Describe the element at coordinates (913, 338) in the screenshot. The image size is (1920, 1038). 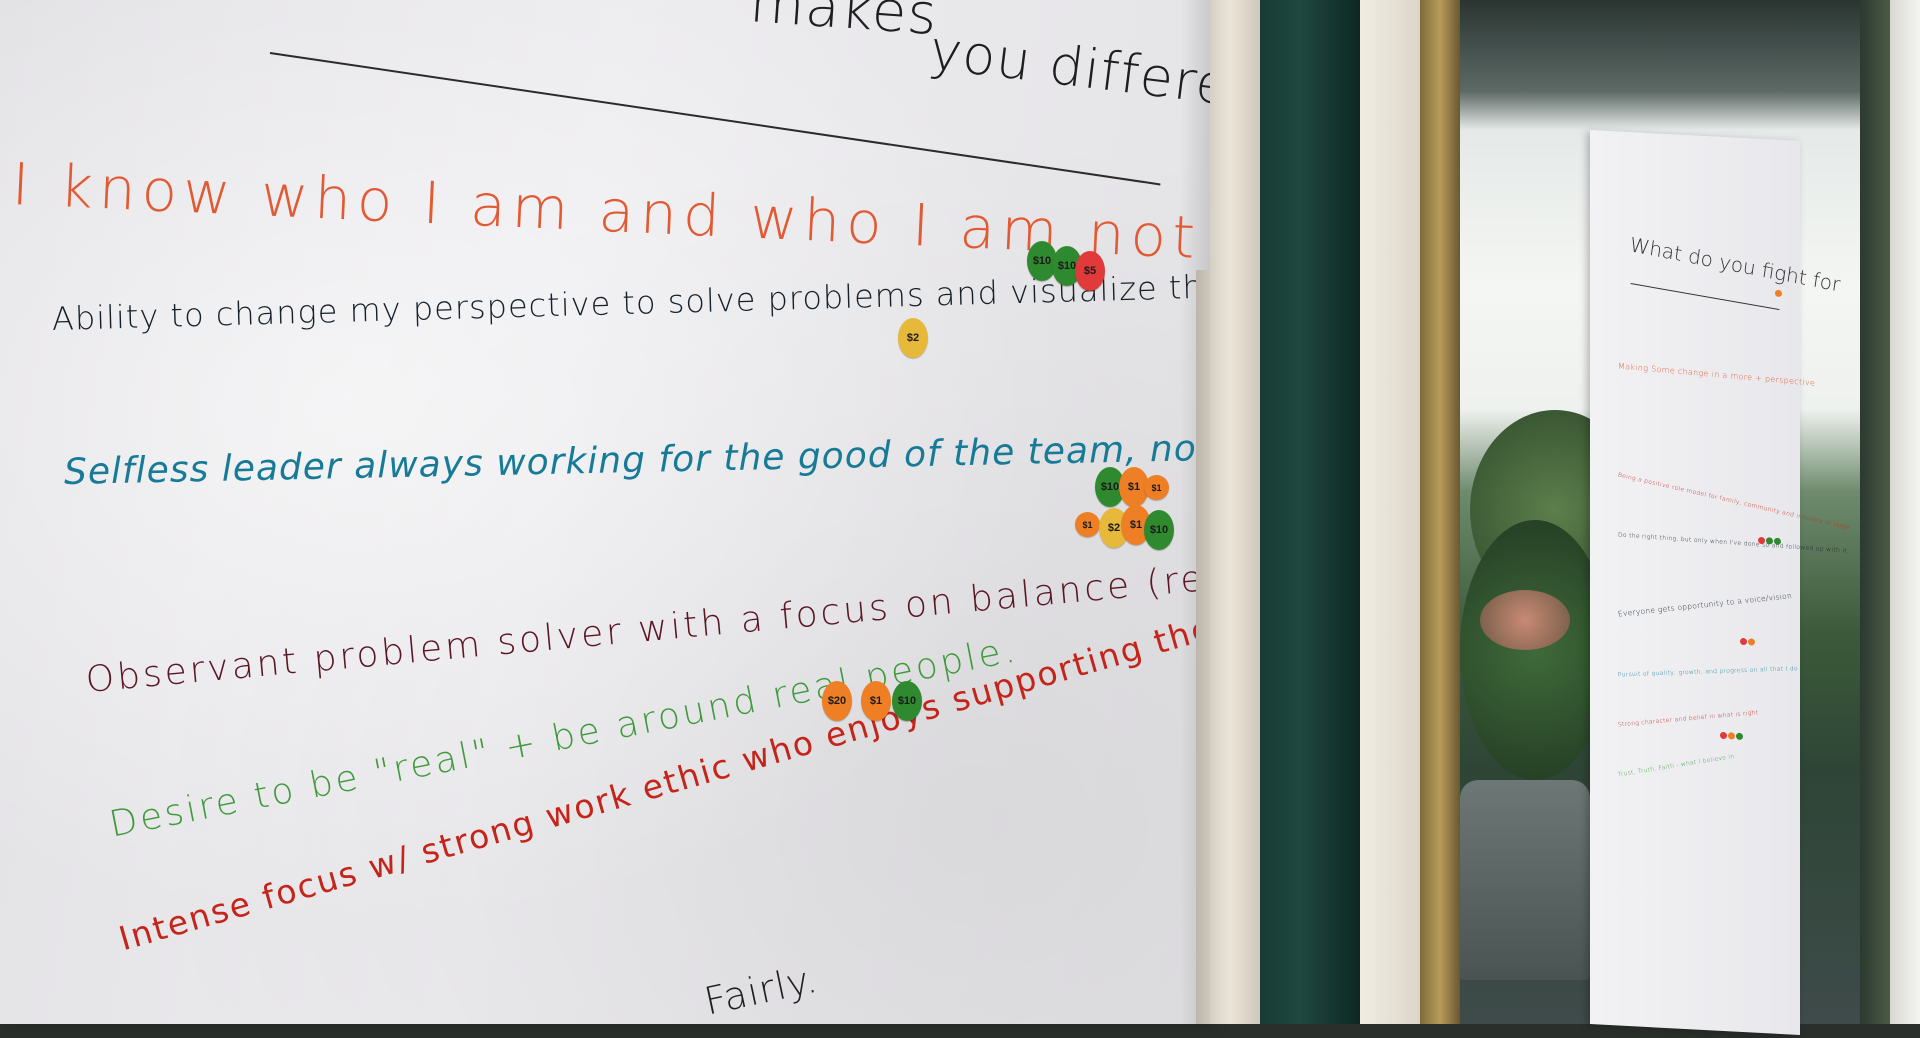
I see `sticker-dot: $2` at that location.